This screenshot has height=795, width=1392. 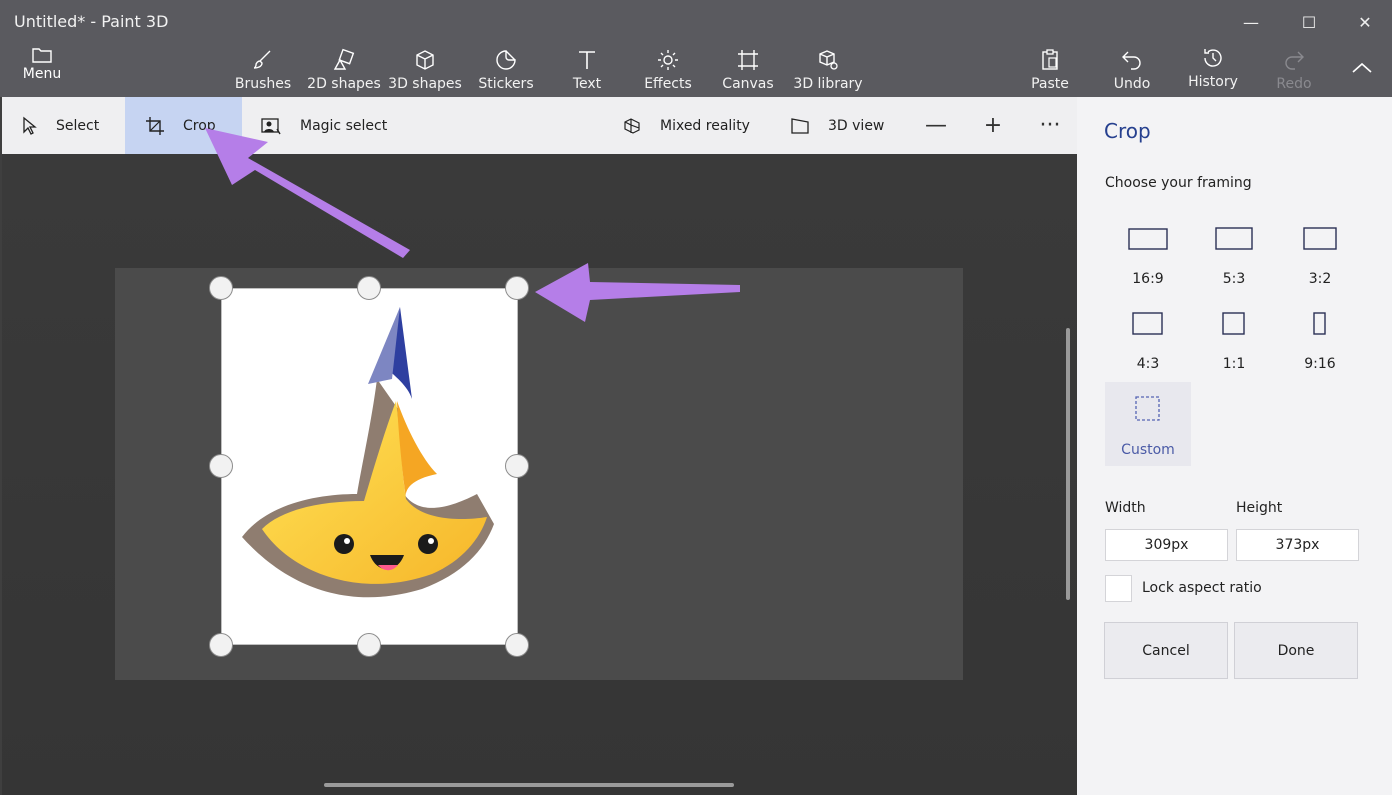 I want to click on tool-stickers: Stickers, so click(x=506, y=70).